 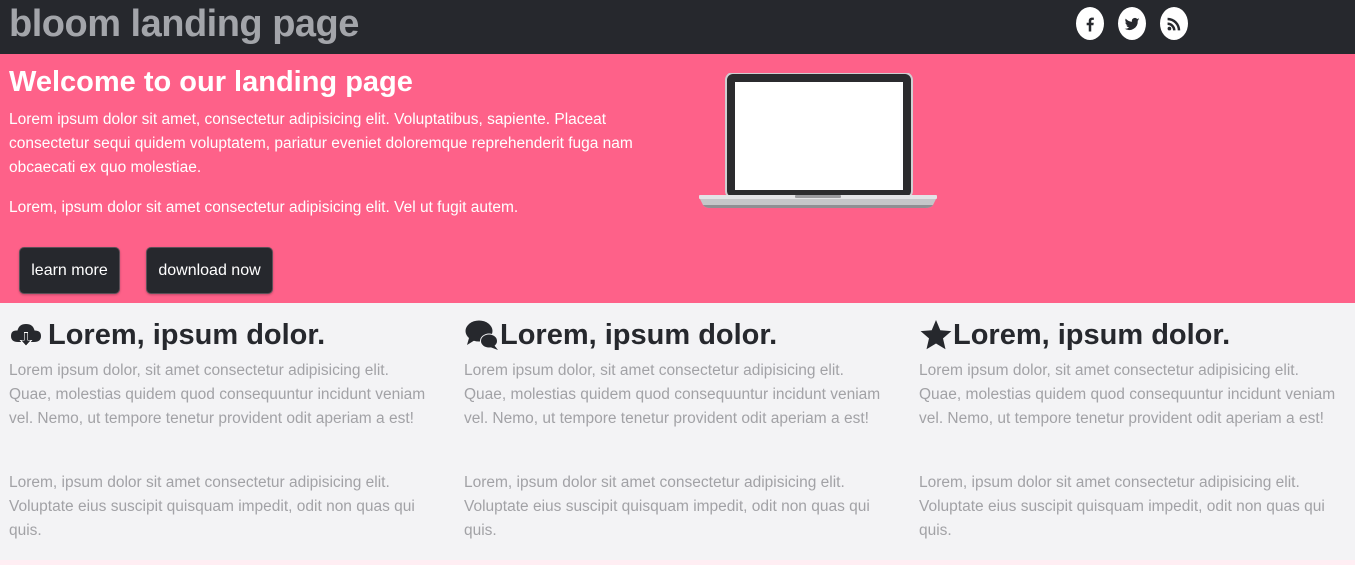 I want to click on rss-icon, so click(x=1174, y=23).